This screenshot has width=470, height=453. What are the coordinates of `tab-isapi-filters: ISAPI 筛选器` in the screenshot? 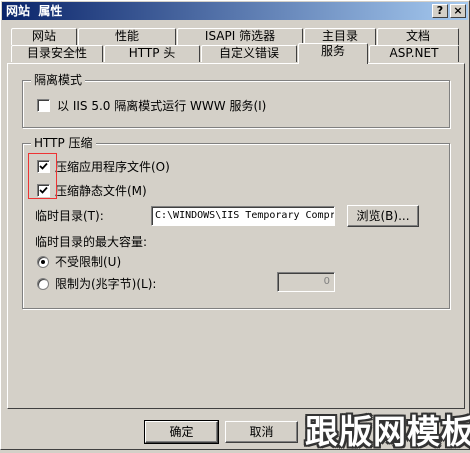 It's located at (240, 36).